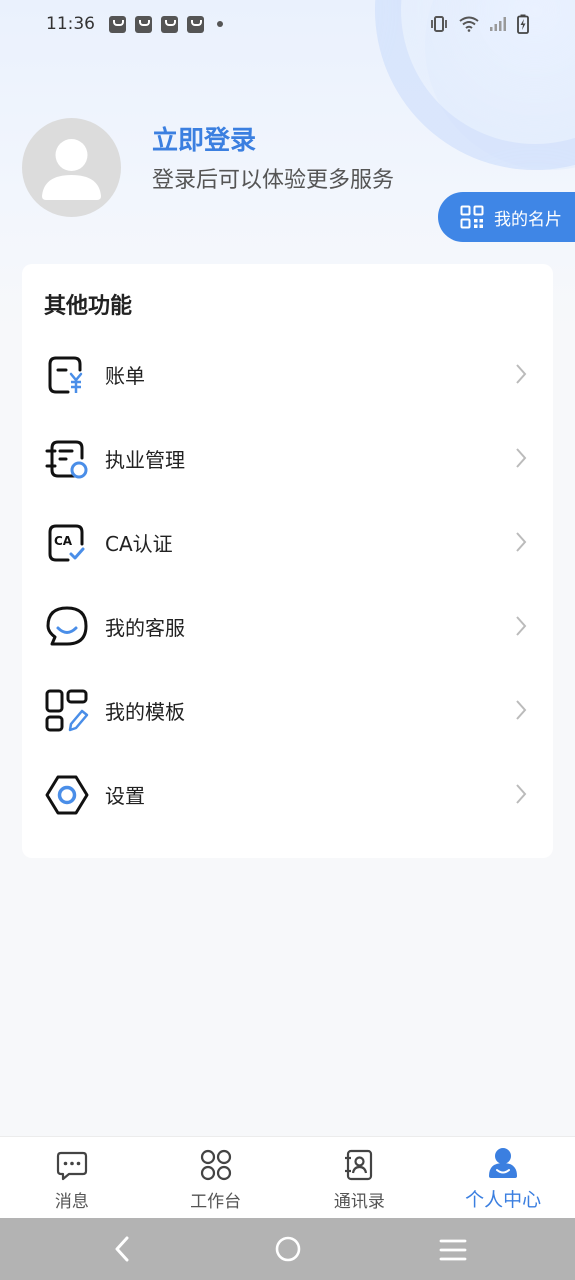  I want to click on practice-management-icon, so click(66, 459).